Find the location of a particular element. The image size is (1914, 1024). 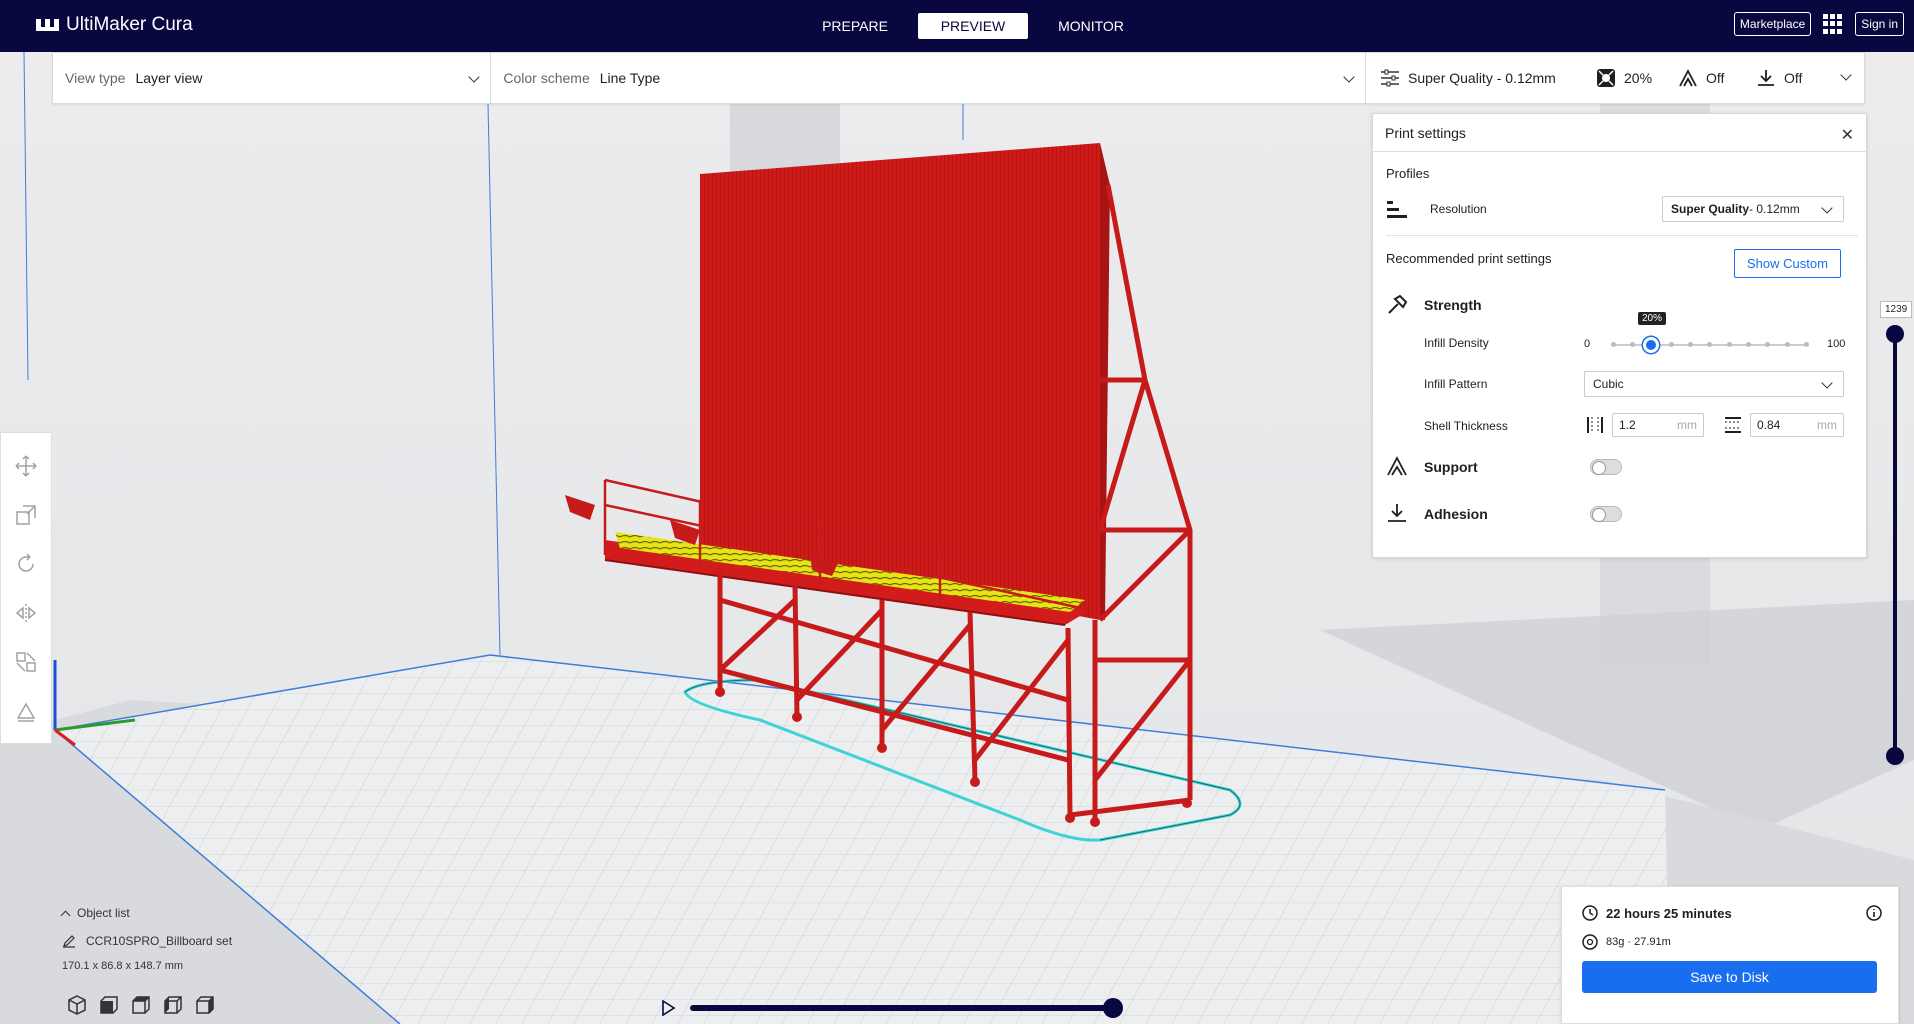

infill-density-slider is located at coordinates (1710, 344).